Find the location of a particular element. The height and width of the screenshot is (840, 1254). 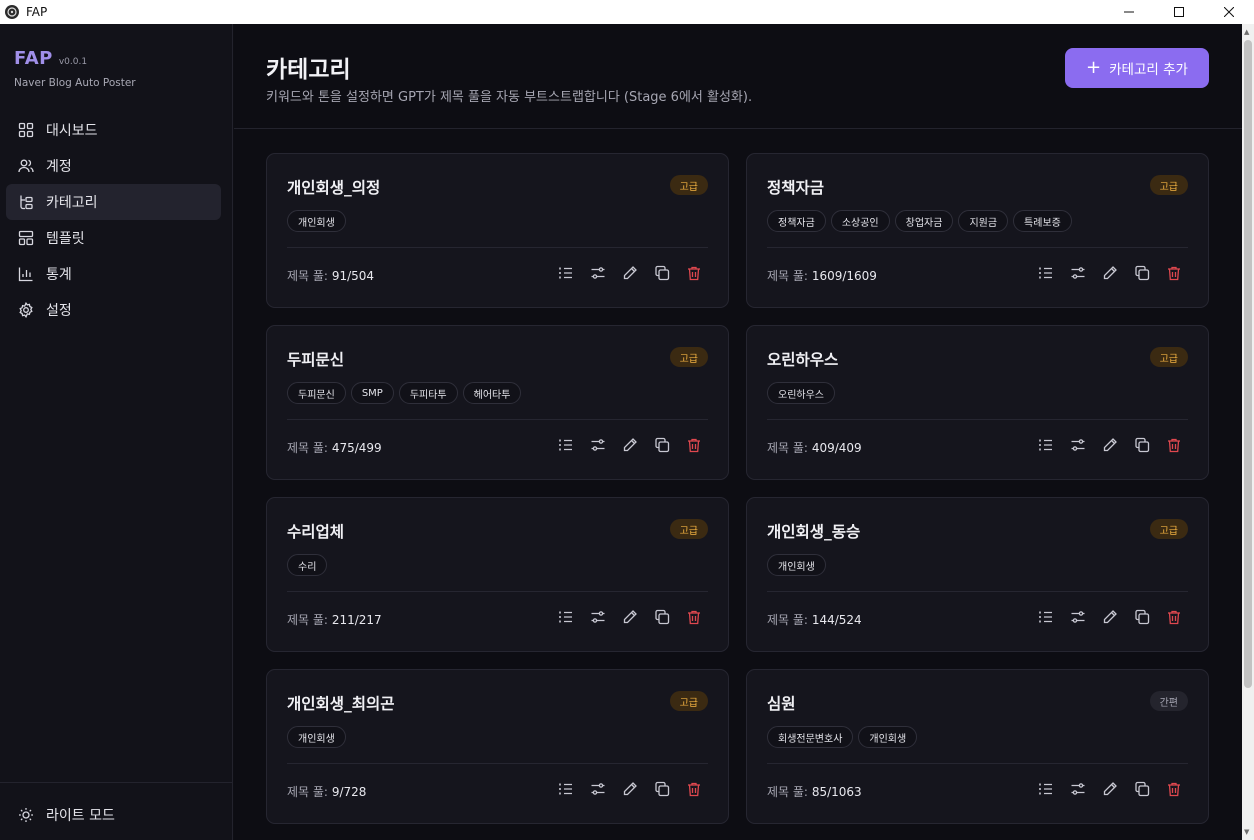

sidebar-item-categories: 카테고리 is located at coordinates (113, 202).